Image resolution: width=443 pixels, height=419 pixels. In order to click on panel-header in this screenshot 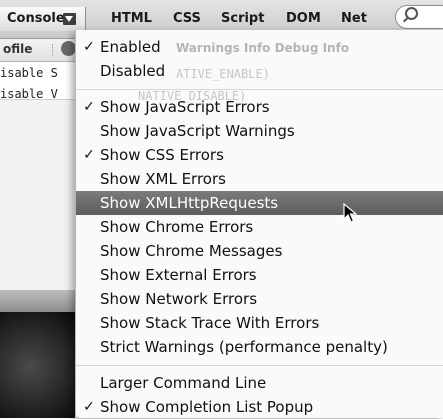, I will do `click(37, 301)`.